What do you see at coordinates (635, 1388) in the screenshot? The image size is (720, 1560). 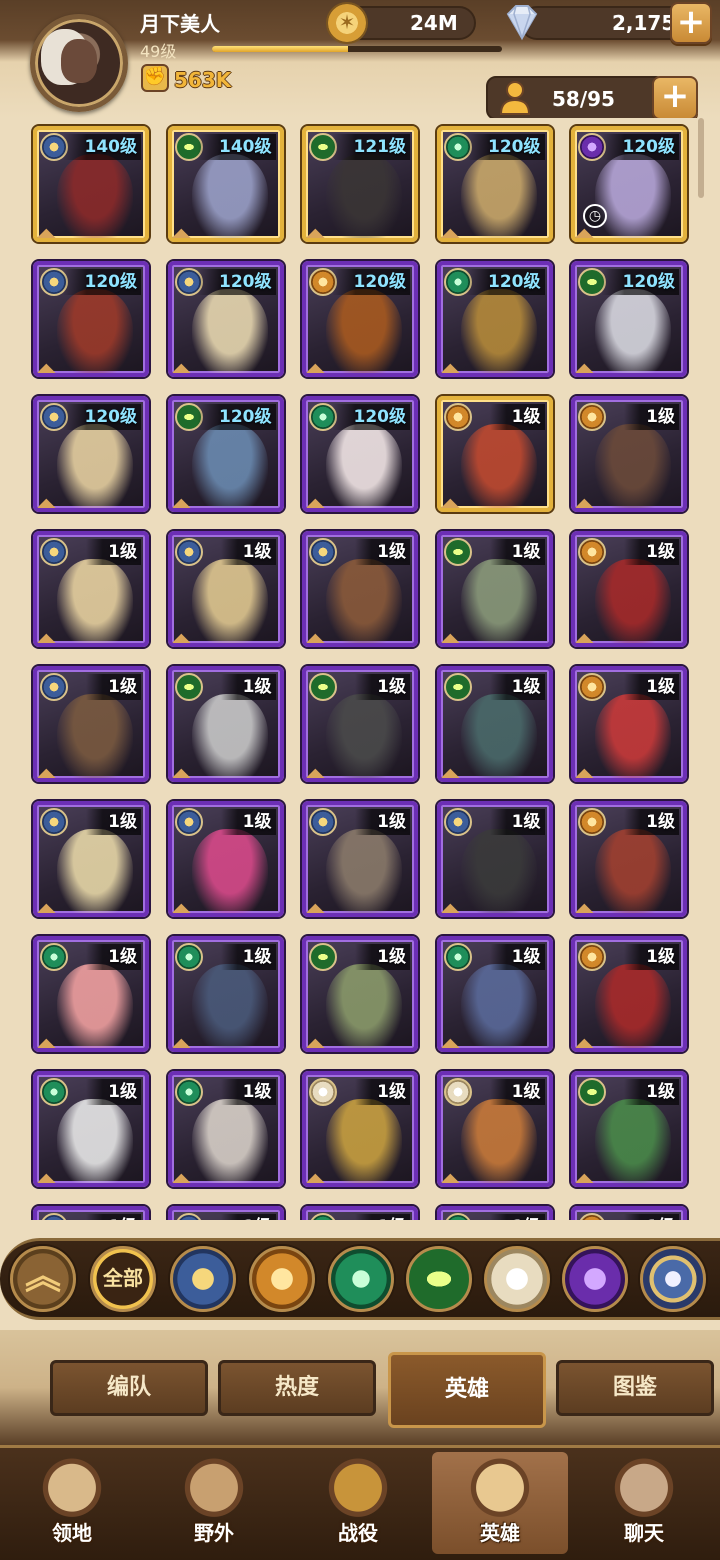 I see `subtab-3: 图鉴` at bounding box center [635, 1388].